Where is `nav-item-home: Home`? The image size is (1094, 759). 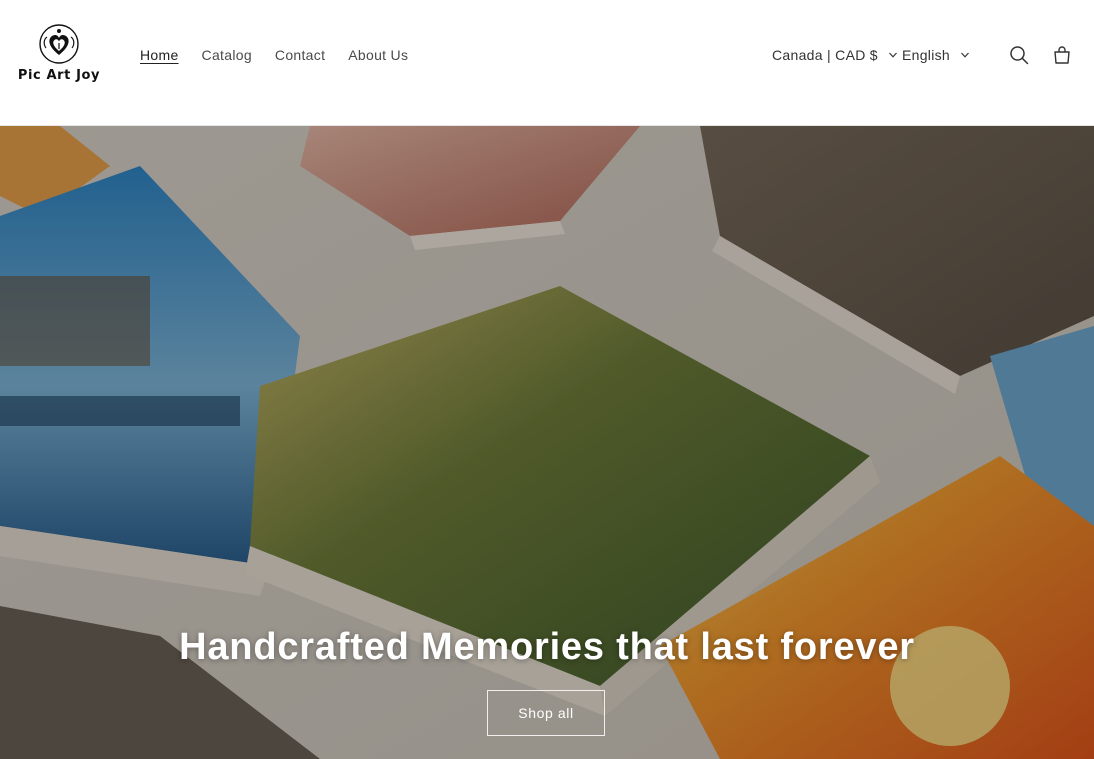
nav-item-home: Home is located at coordinates (159, 55).